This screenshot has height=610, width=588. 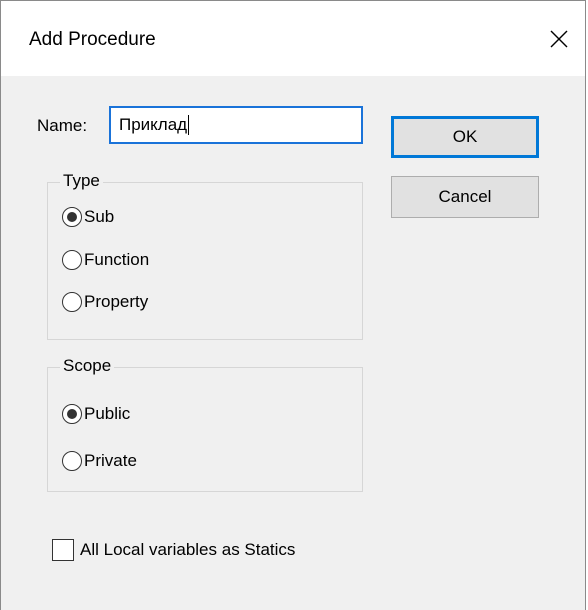 What do you see at coordinates (205, 424) in the screenshot?
I see `scope-groupbox: Scope` at bounding box center [205, 424].